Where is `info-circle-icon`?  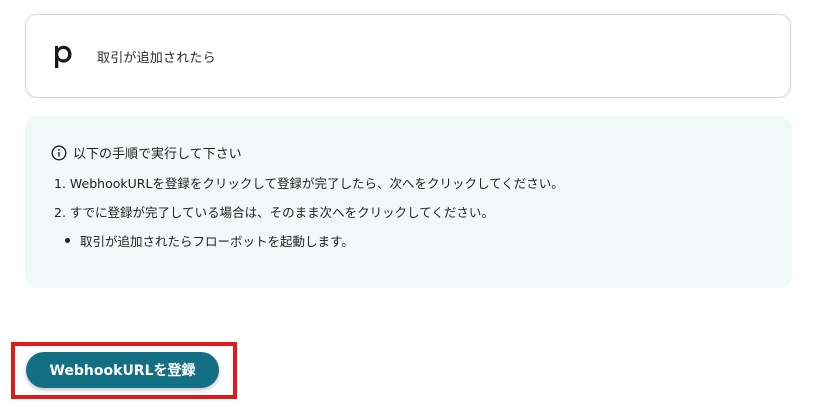 info-circle-icon is located at coordinates (59, 152).